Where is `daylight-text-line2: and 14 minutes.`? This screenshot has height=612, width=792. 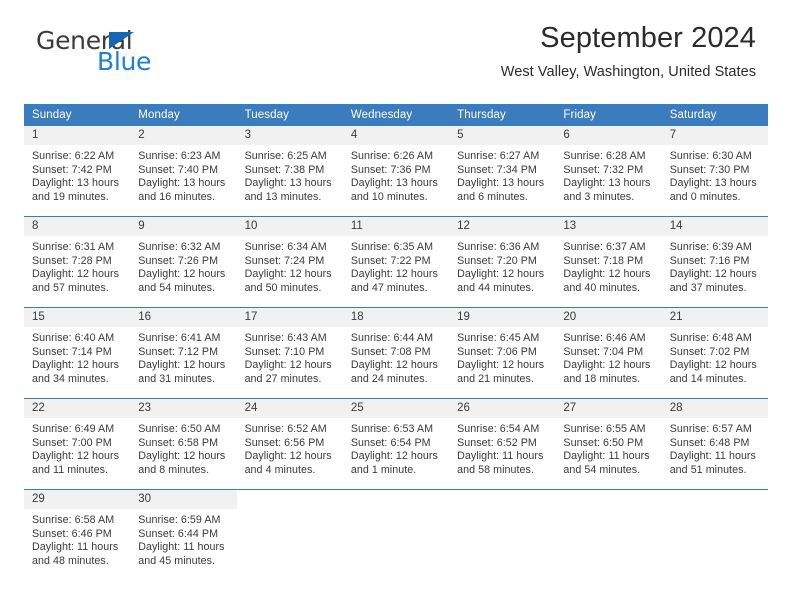
daylight-text-line2: and 14 minutes. is located at coordinates (708, 378).